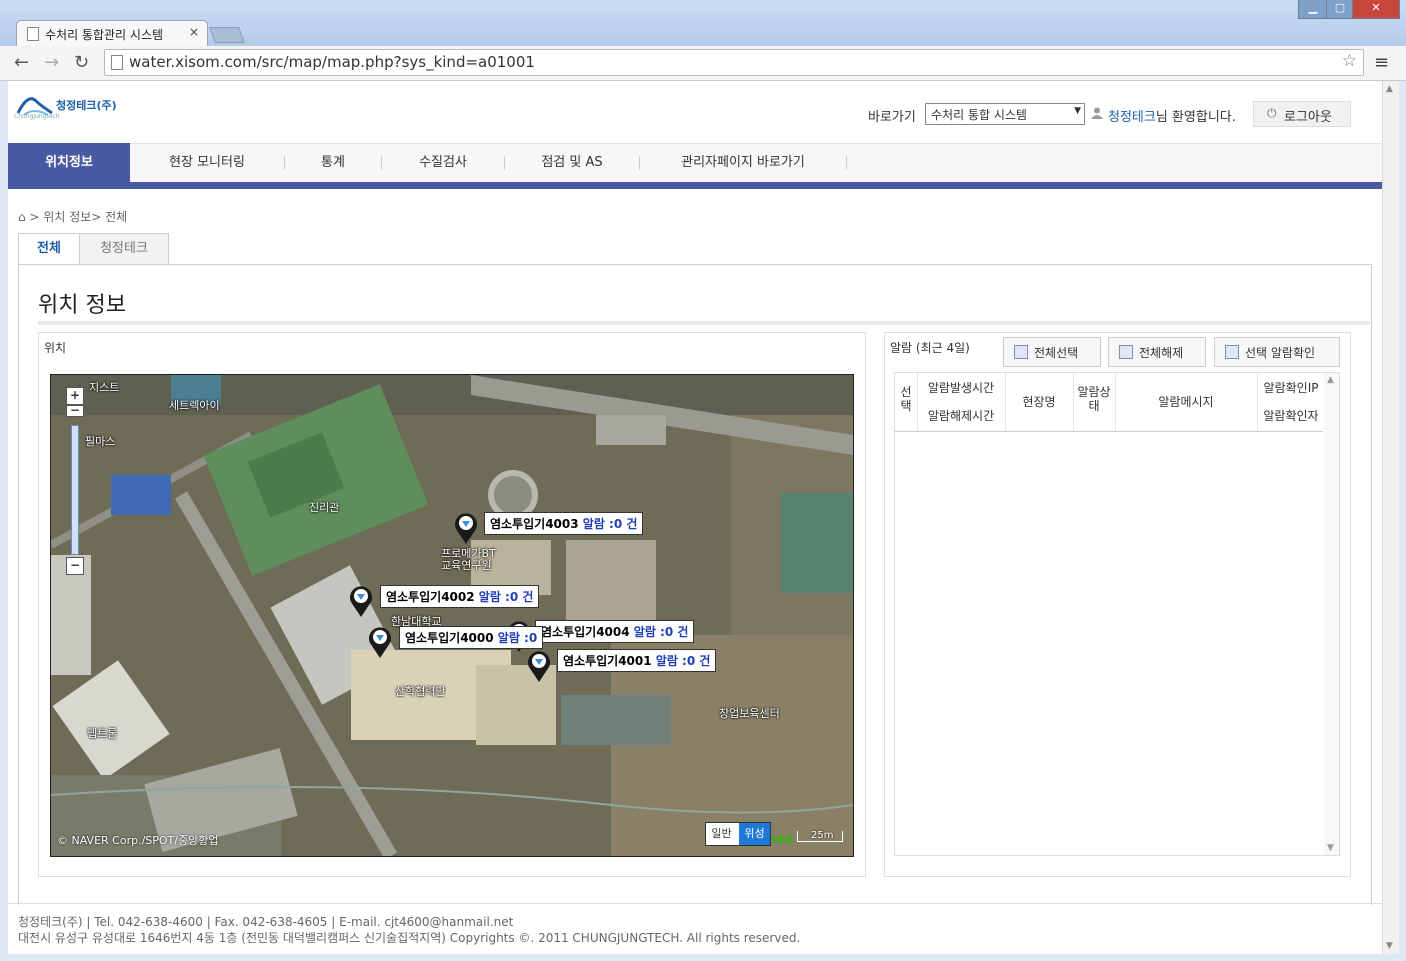 Image resolution: width=1406 pixels, height=961 pixels. I want to click on marker-label-4002: 염소투입기4002 알람 :0 건, so click(460, 596).